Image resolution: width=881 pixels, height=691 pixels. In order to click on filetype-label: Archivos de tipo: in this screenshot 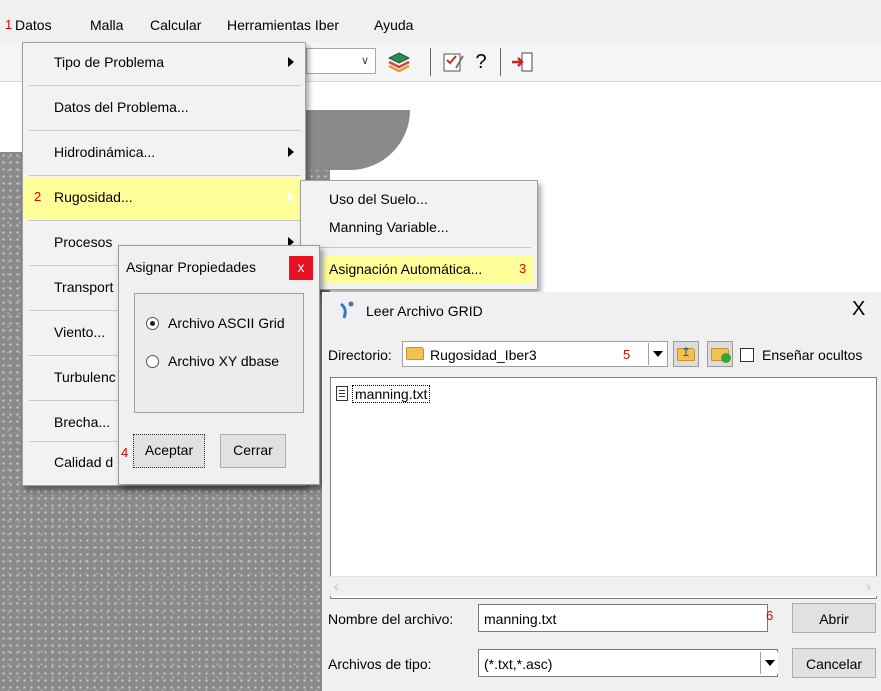, I will do `click(380, 664)`.